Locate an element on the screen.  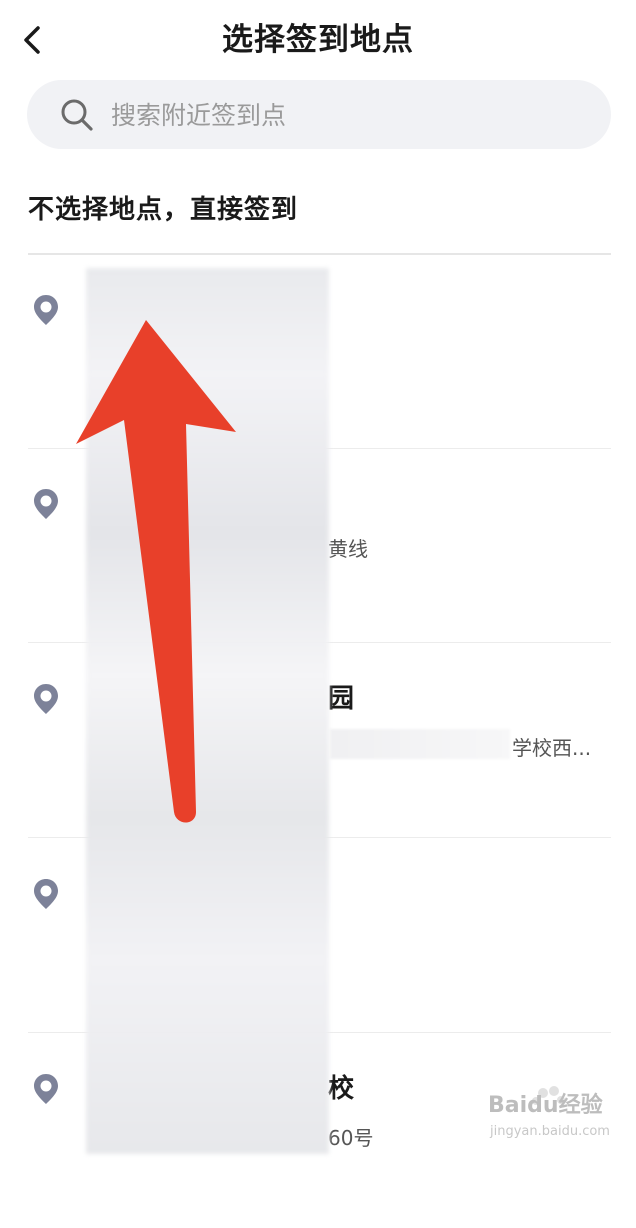
location-address: 黄线 is located at coordinates (348, 549).